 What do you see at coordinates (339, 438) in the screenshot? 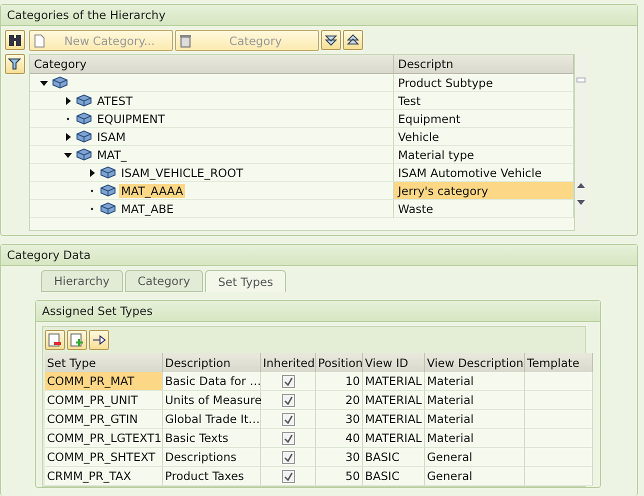
I see `position-cell: 40` at bounding box center [339, 438].